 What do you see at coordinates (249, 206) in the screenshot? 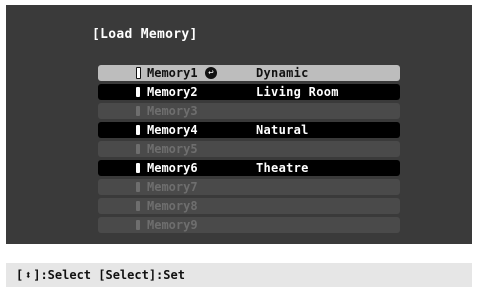
I see `memory-row-8: Memory8` at bounding box center [249, 206].